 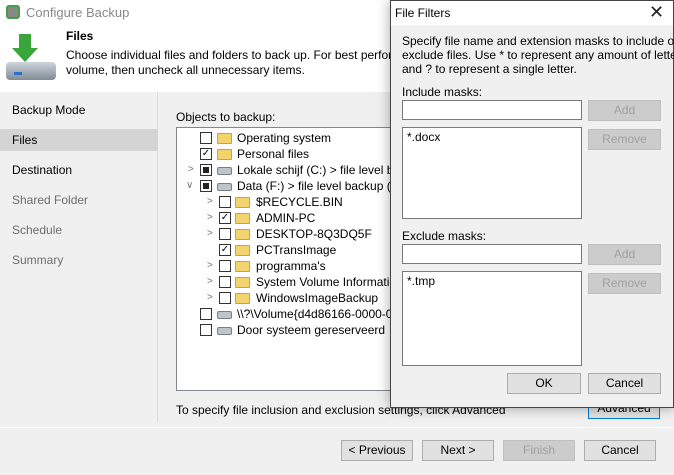 I want to click on tree-label: Data (F:) > file level backup (s, so click(x=317, y=186).